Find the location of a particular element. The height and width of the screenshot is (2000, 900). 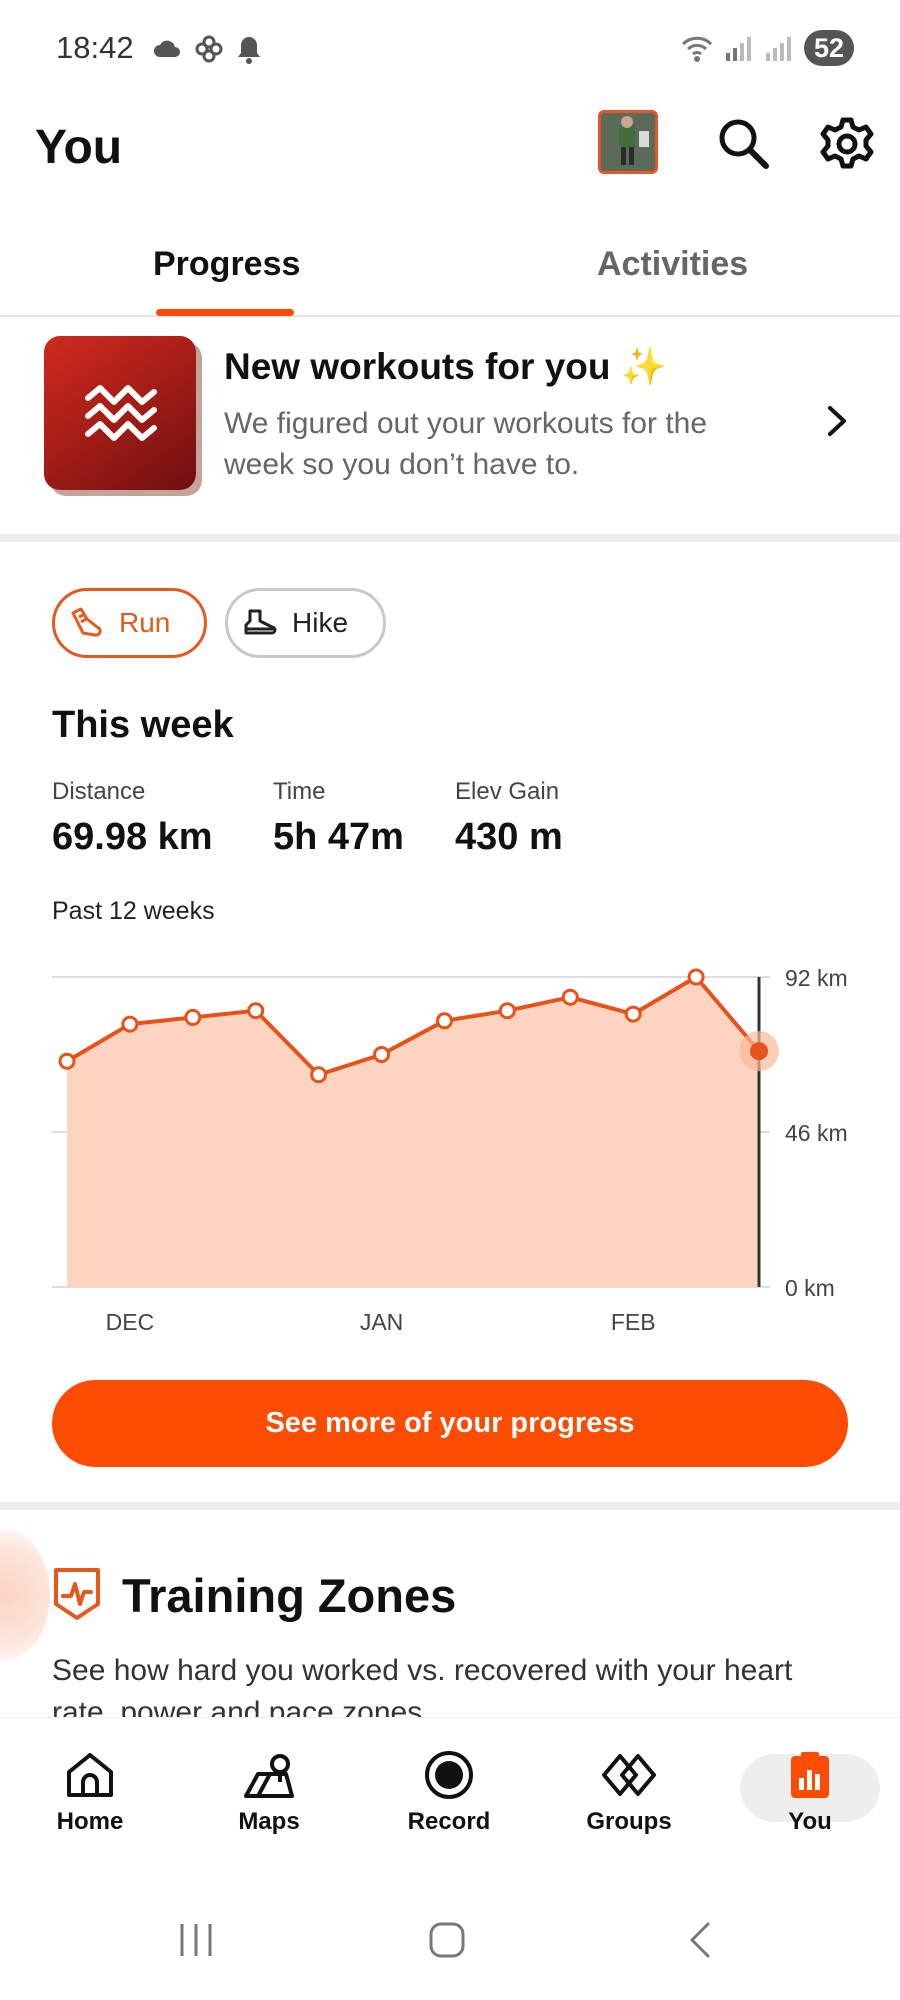

waves-icon is located at coordinates (121, 413).